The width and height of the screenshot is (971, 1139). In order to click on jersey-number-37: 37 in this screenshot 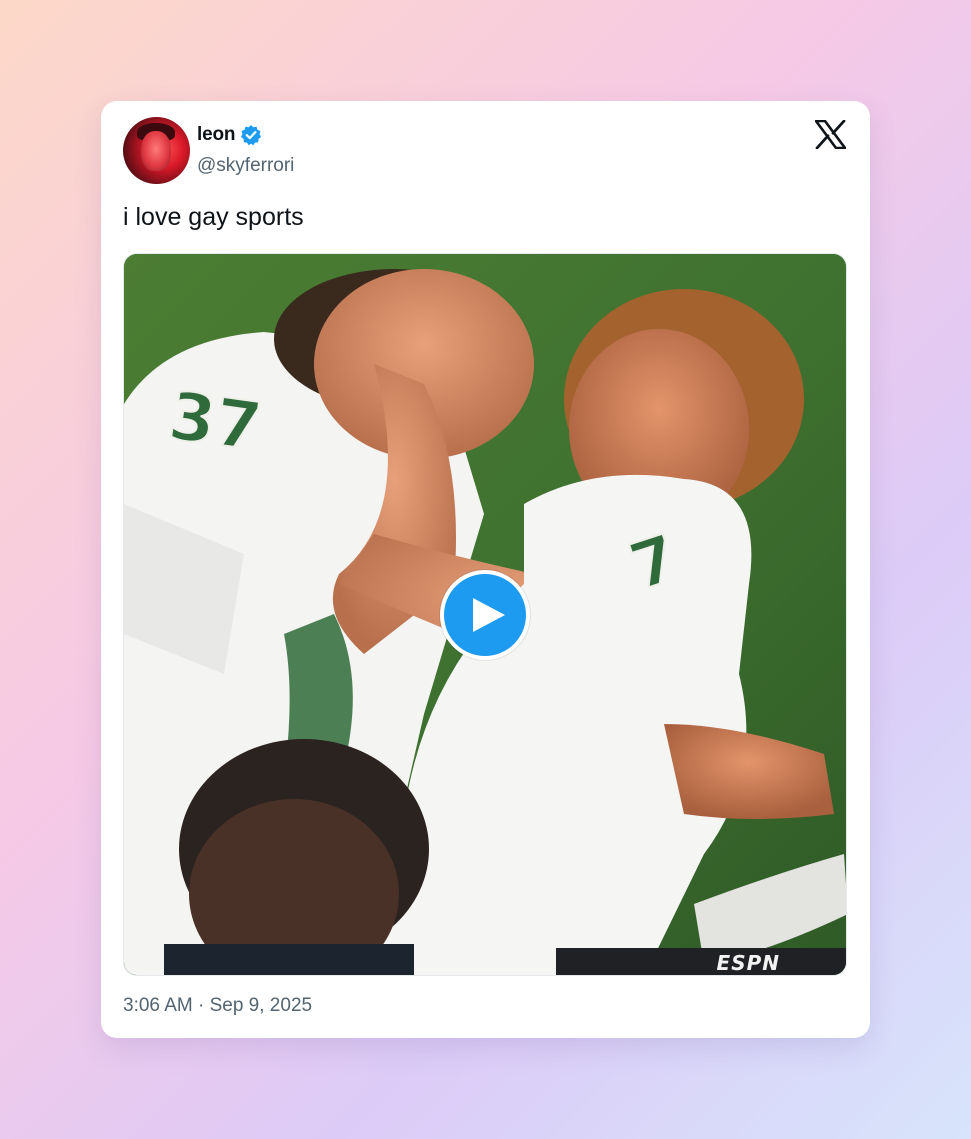, I will do `click(215, 421)`.